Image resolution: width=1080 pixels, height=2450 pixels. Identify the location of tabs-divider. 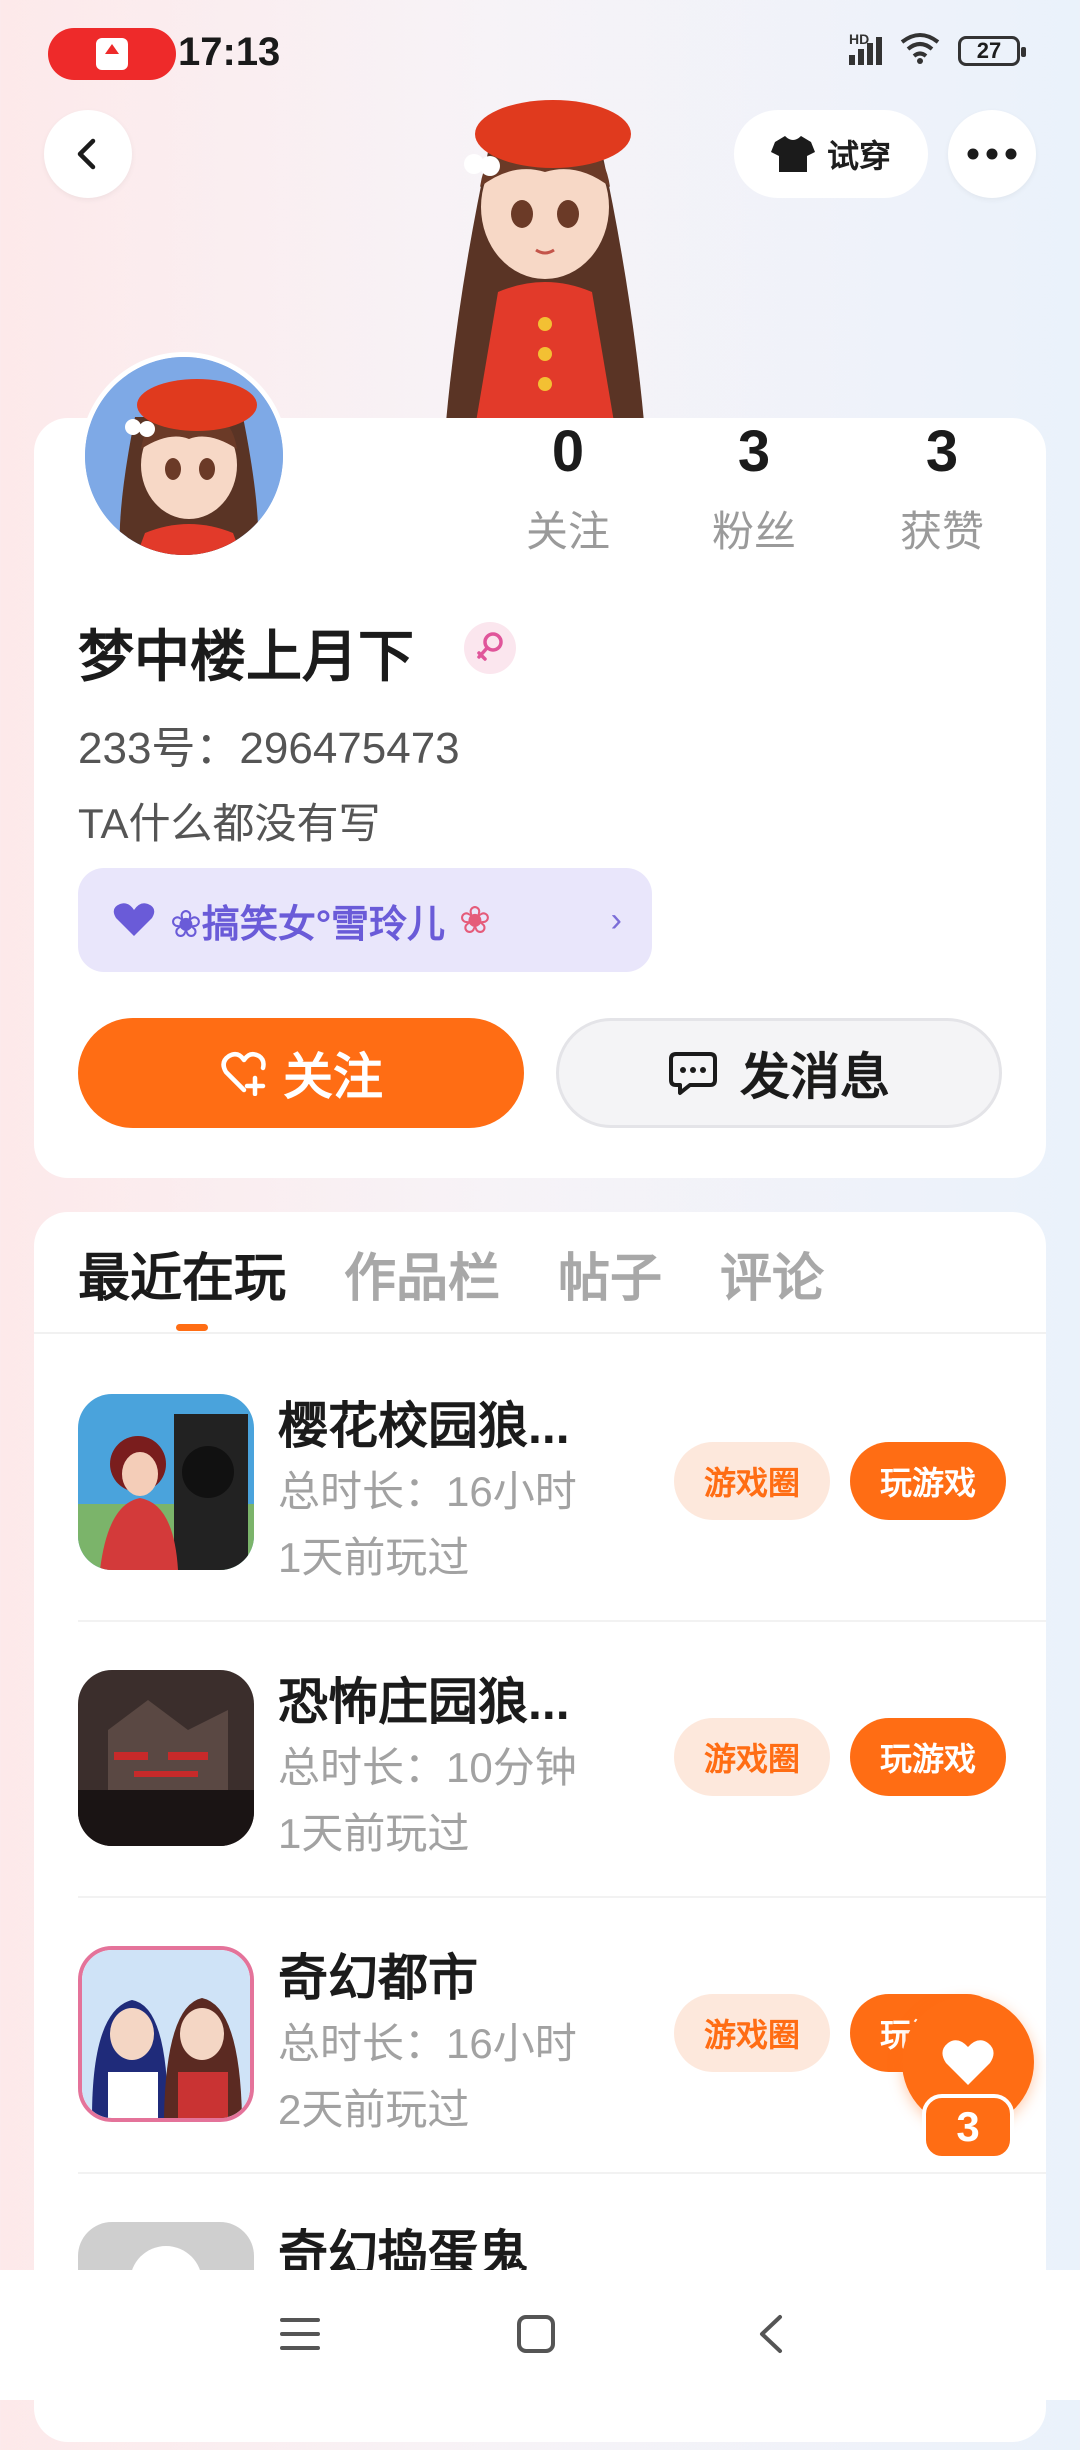
(540, 1333).